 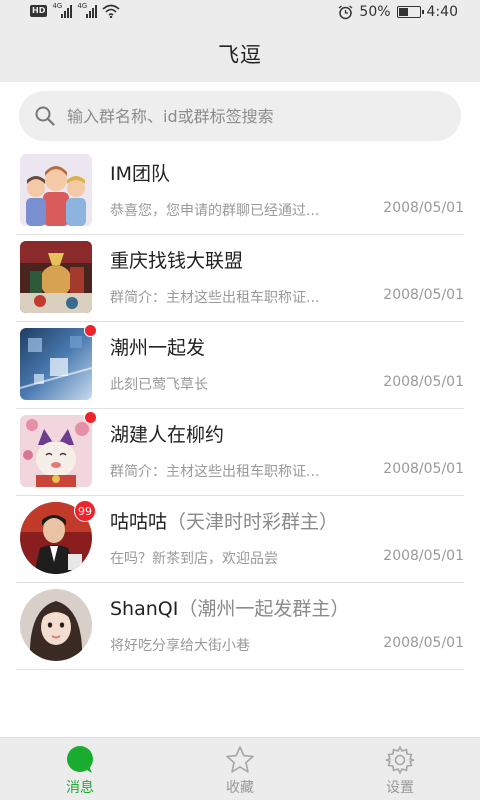 What do you see at coordinates (177, 261) in the screenshot?
I see `group-name: 重庆找钱大联盟` at bounding box center [177, 261].